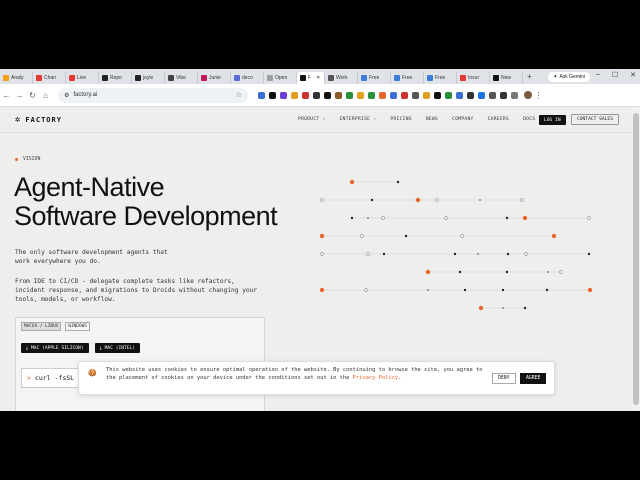 The image size is (640, 480). Describe the element at coordinates (529, 119) in the screenshot. I see `nav-docs: DOCS` at that location.